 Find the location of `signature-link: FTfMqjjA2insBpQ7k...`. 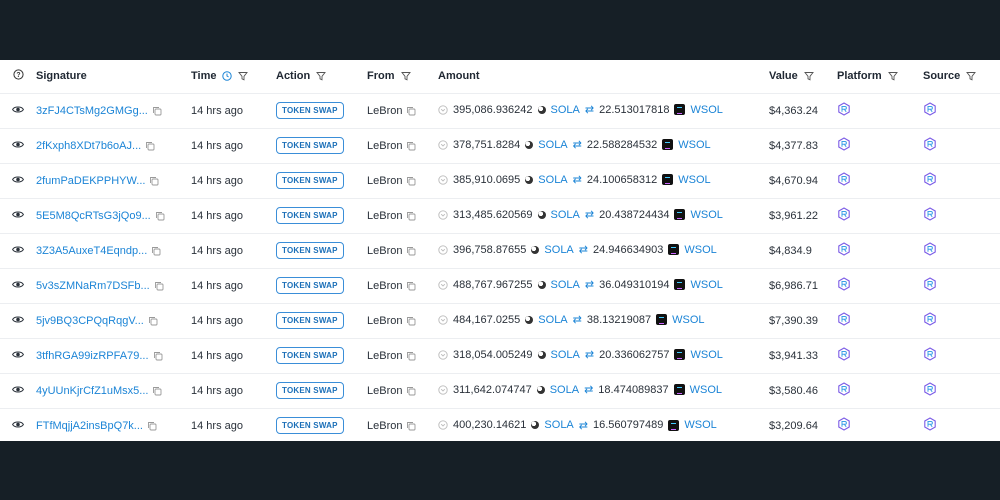

signature-link: FTfMqjjA2insBpQ7k... is located at coordinates (89, 426).